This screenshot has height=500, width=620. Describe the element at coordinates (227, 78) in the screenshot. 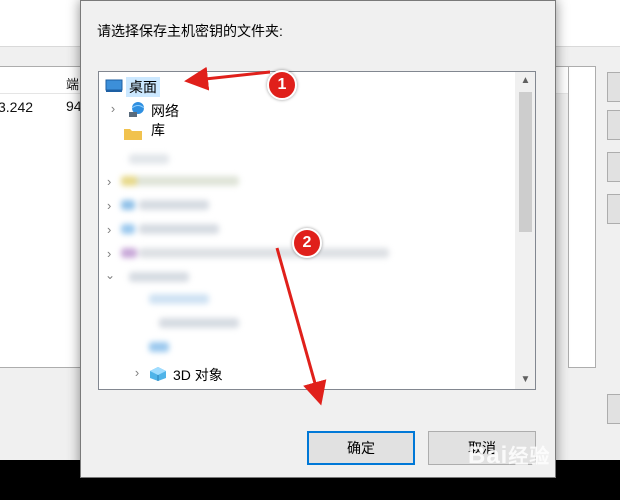

I see `arrow-to-desktop` at that location.